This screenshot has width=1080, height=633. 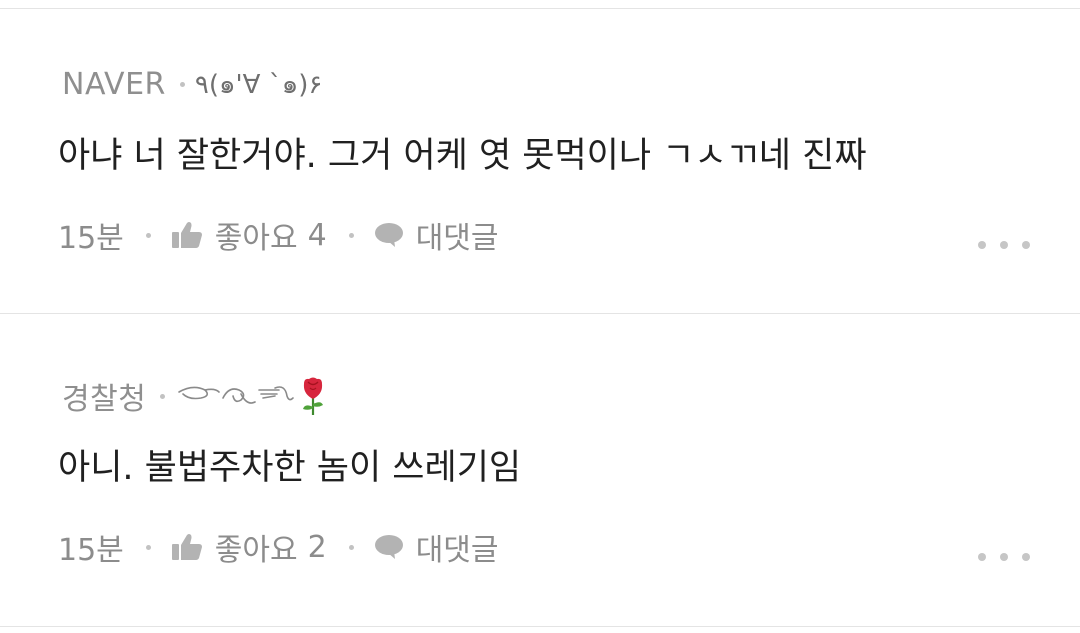 I want to click on comment-author: NAVER, so click(x=114, y=84).